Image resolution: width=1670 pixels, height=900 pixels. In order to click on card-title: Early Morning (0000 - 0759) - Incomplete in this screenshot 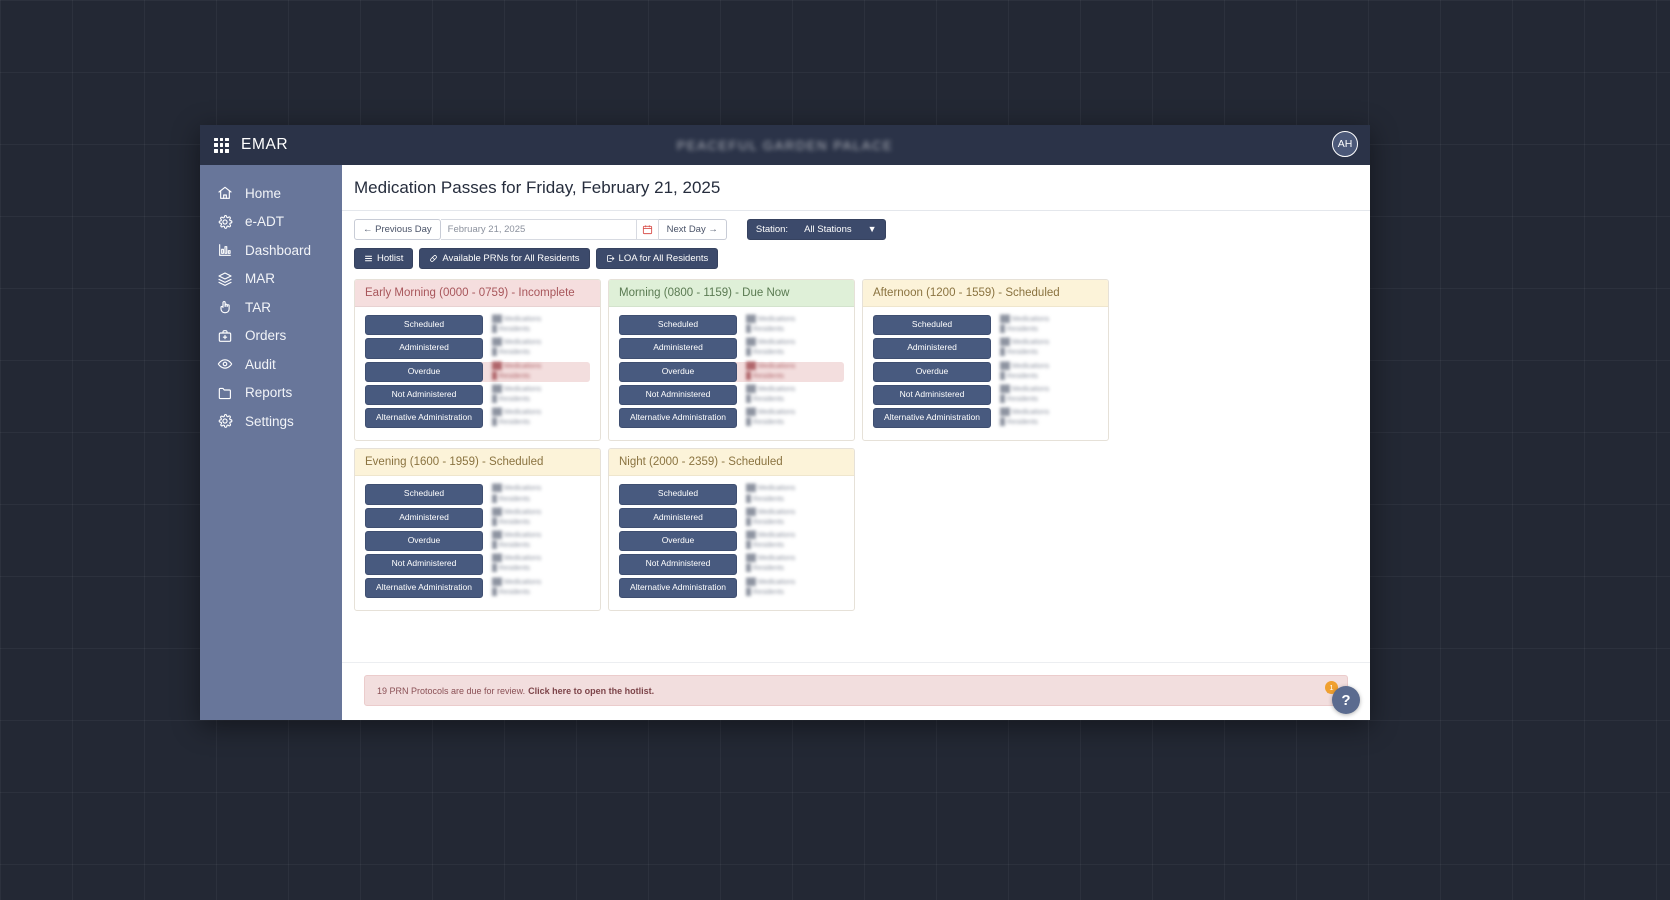, I will do `click(477, 293)`.